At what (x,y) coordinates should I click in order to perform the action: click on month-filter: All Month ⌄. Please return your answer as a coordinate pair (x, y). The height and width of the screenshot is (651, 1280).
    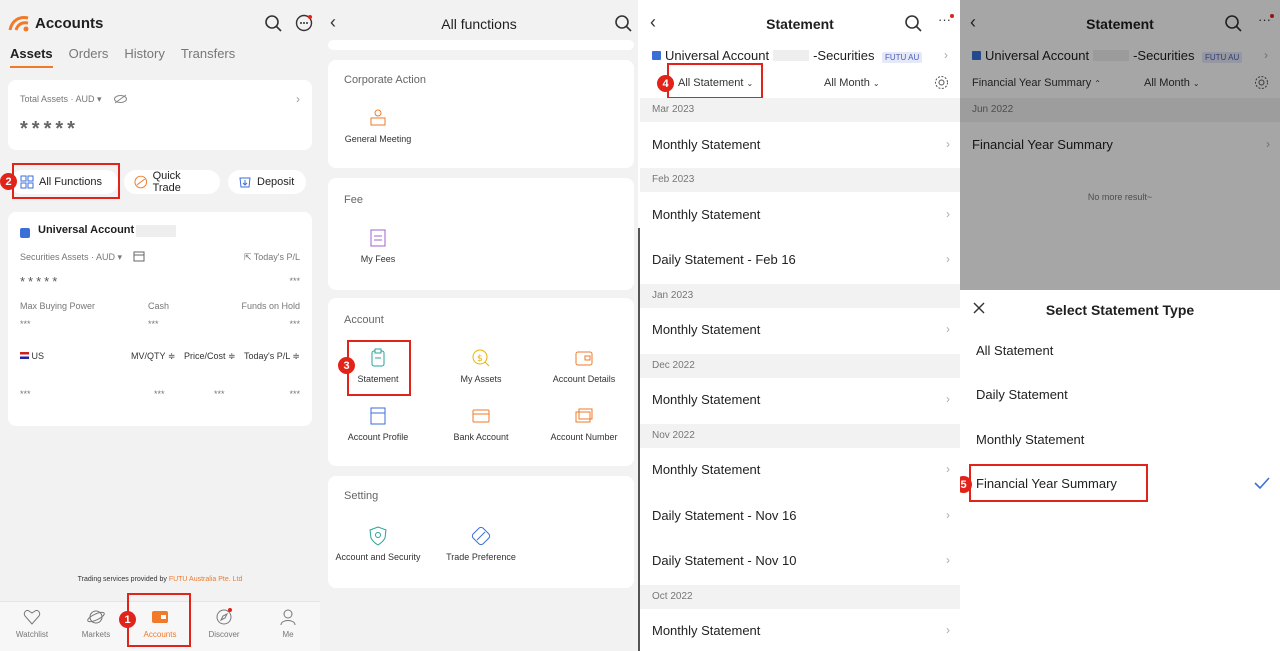
    Looking at the image, I should click on (852, 83).